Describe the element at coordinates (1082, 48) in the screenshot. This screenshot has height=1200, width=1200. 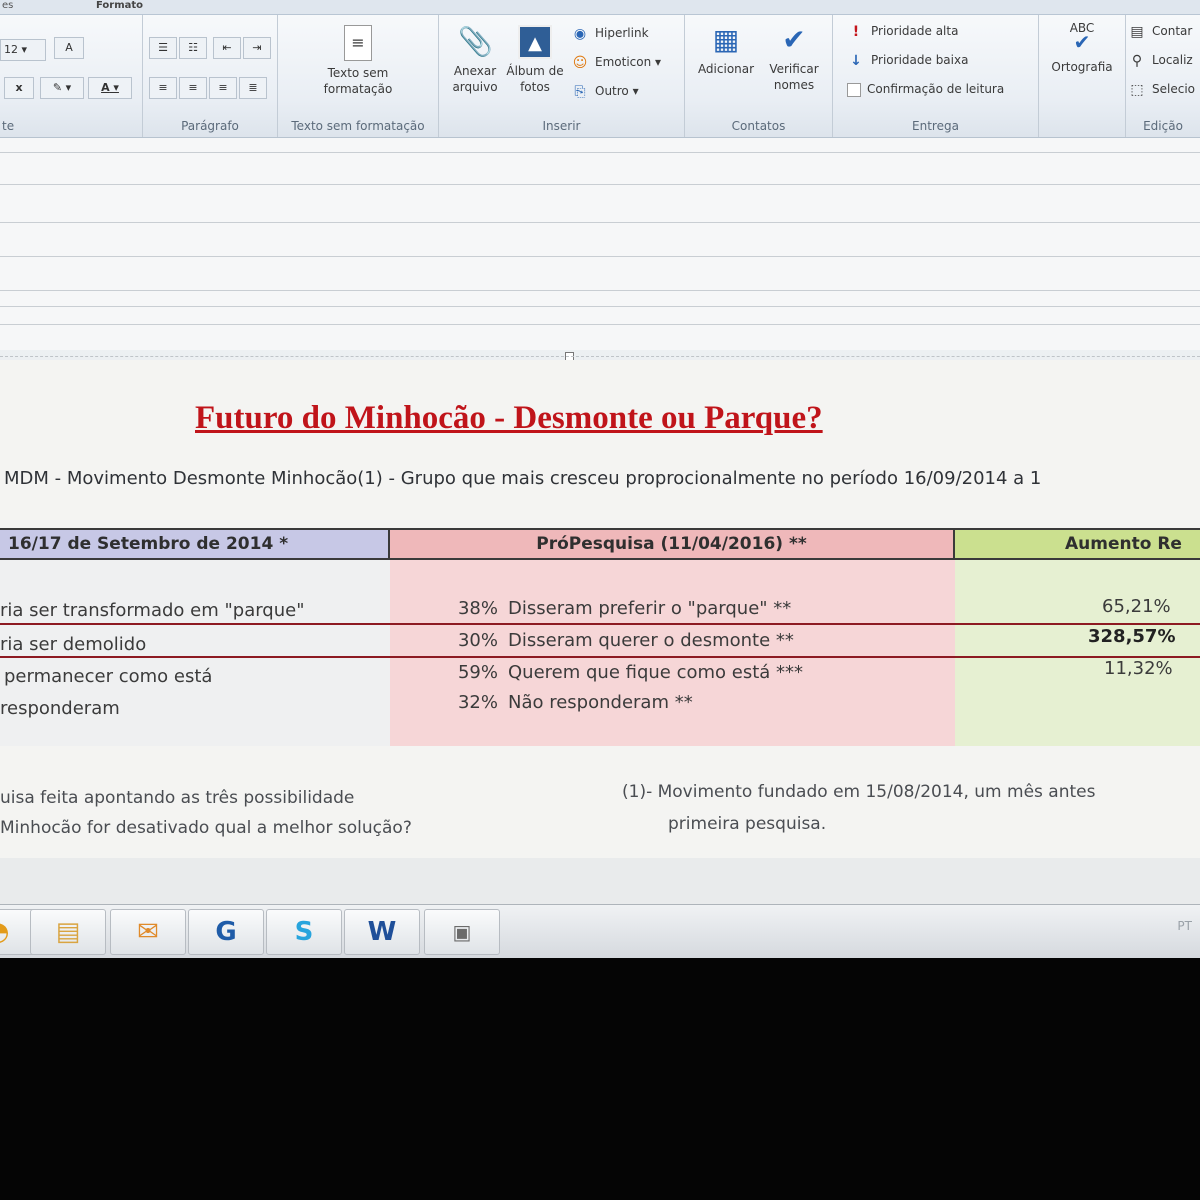
I see `spelling-button: ABC ✔ Ortografia` at that location.